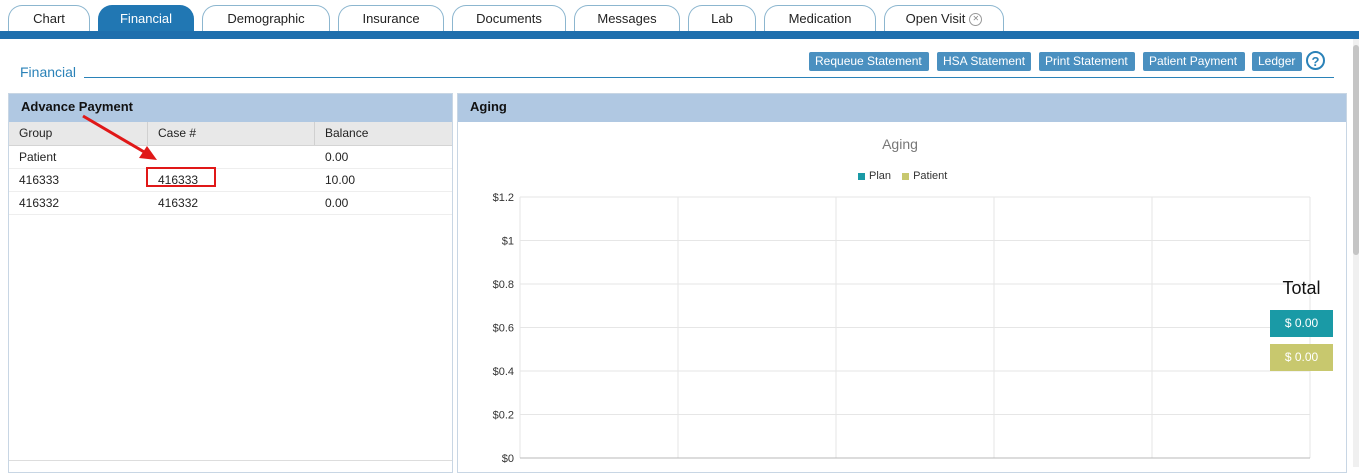  Describe the element at coordinates (679, 35) in the screenshot. I see `tab-strip-bar` at that location.